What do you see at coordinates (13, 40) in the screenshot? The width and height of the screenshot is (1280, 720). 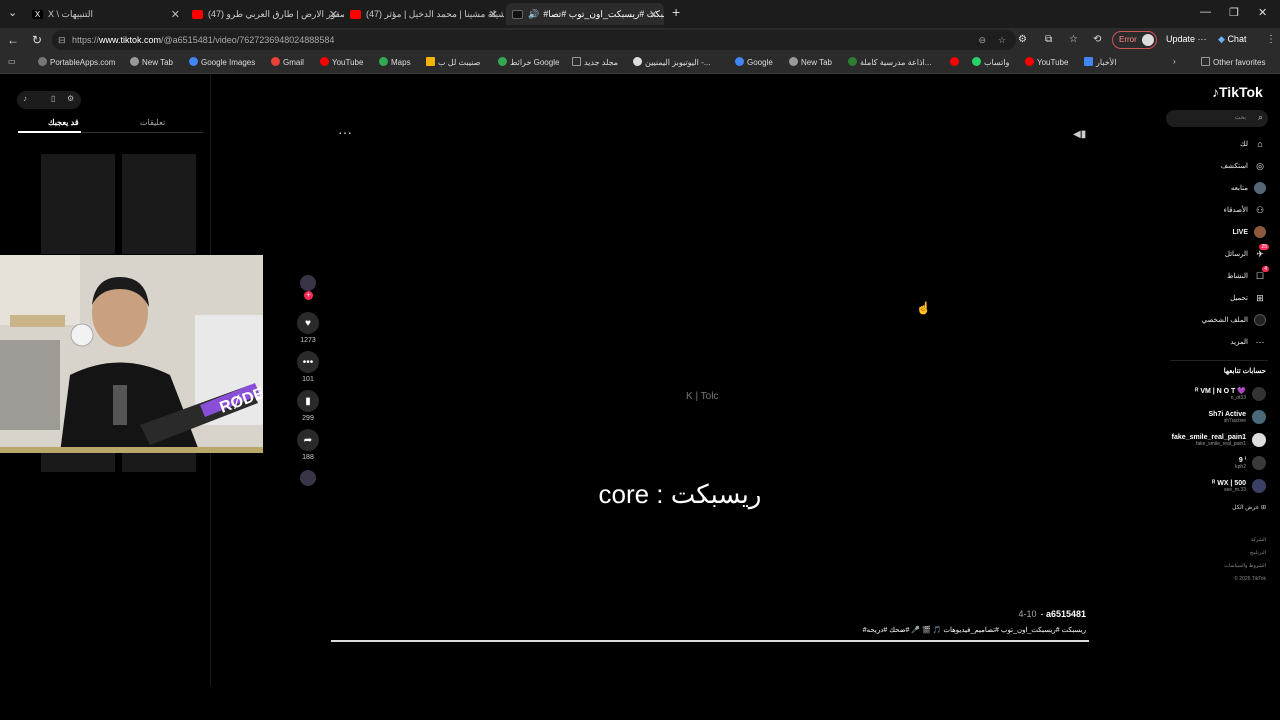 I see `back-icon: ←` at bounding box center [13, 40].